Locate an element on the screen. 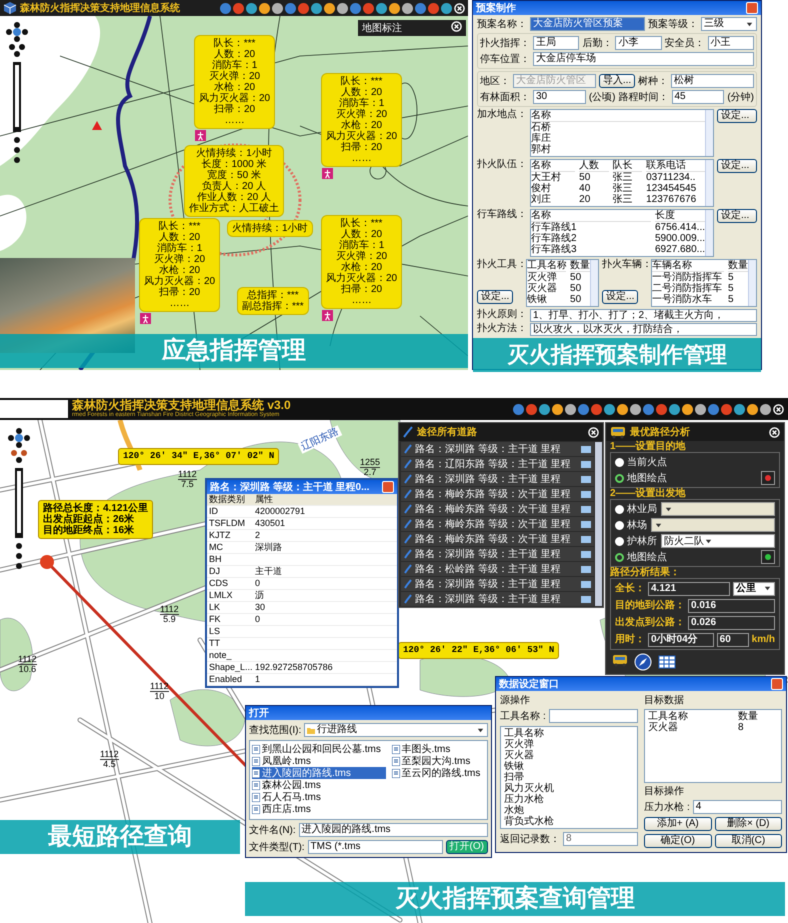 This screenshot has height=923, width=788. text-field: 松树 is located at coordinates (712, 81).